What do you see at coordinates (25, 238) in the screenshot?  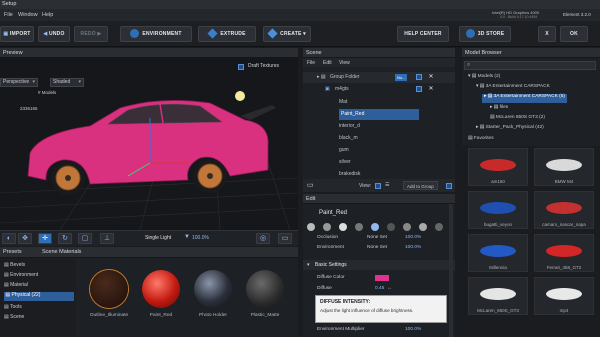 I see `move-tool-icon: ✥` at bounding box center [25, 238].